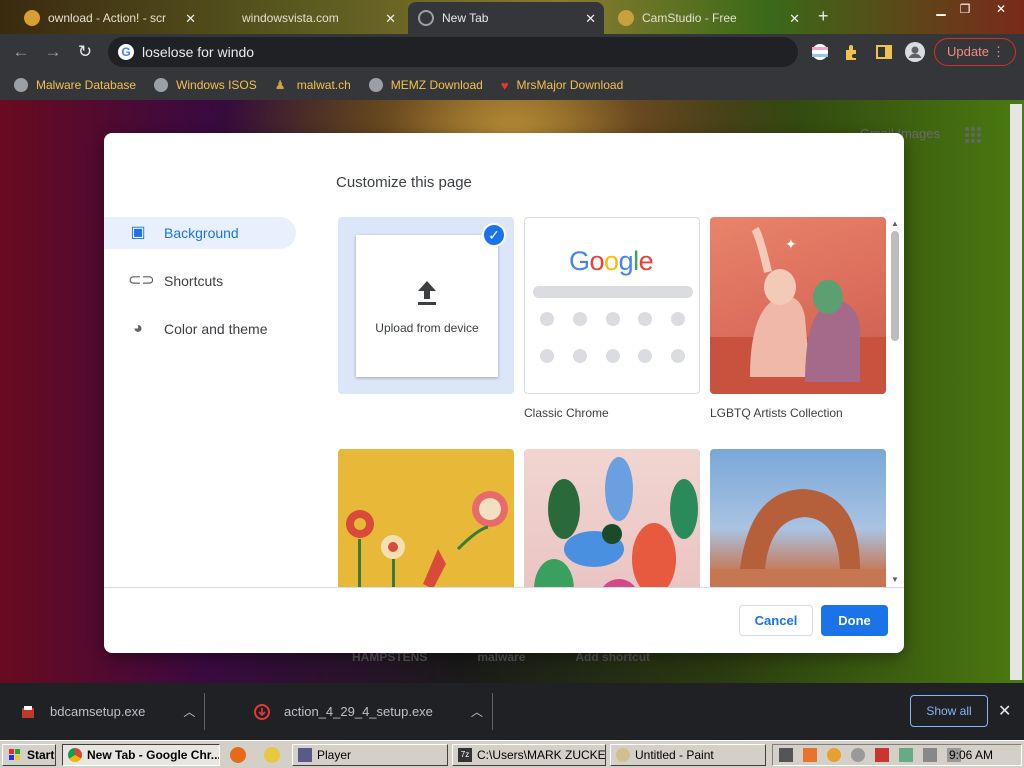  I want to click on tab-new-tab: New Tab ✕, so click(506, 18).